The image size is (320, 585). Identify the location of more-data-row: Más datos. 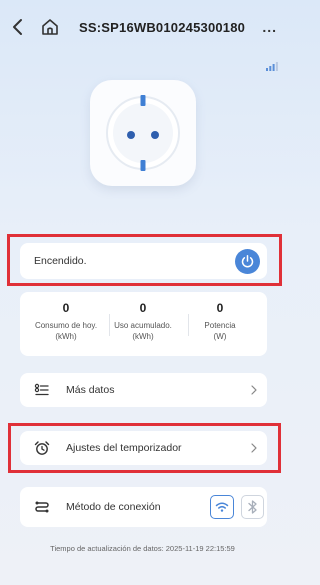
(143, 390).